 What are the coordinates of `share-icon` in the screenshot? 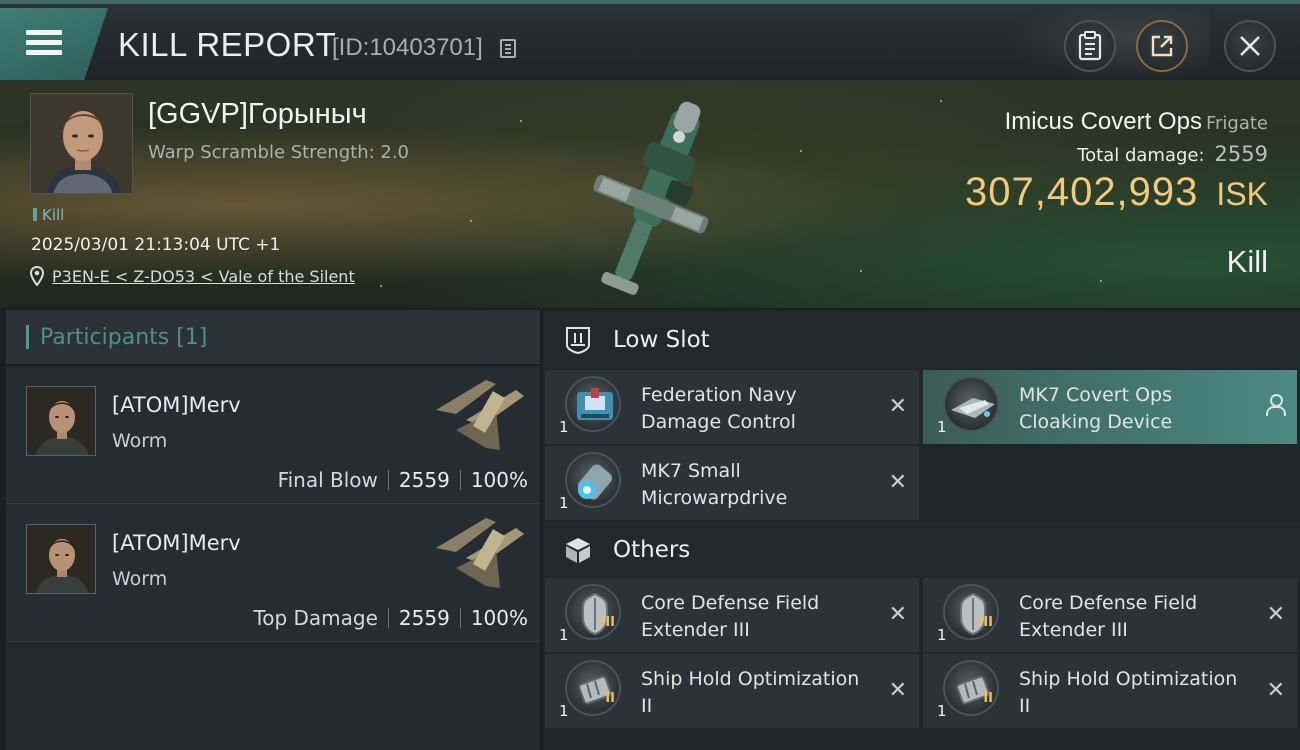 It's located at (1162, 46).